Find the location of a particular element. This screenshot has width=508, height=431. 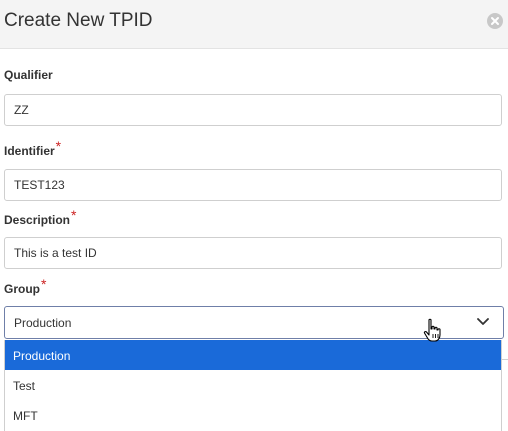

option-label: MFT is located at coordinates (25, 416).